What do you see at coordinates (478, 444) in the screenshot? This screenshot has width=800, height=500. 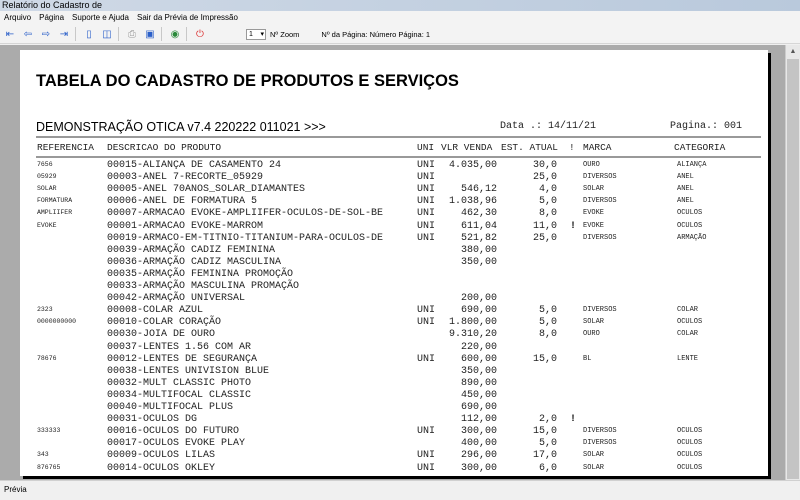 I see `cell-vlr: 400,00` at bounding box center [478, 444].